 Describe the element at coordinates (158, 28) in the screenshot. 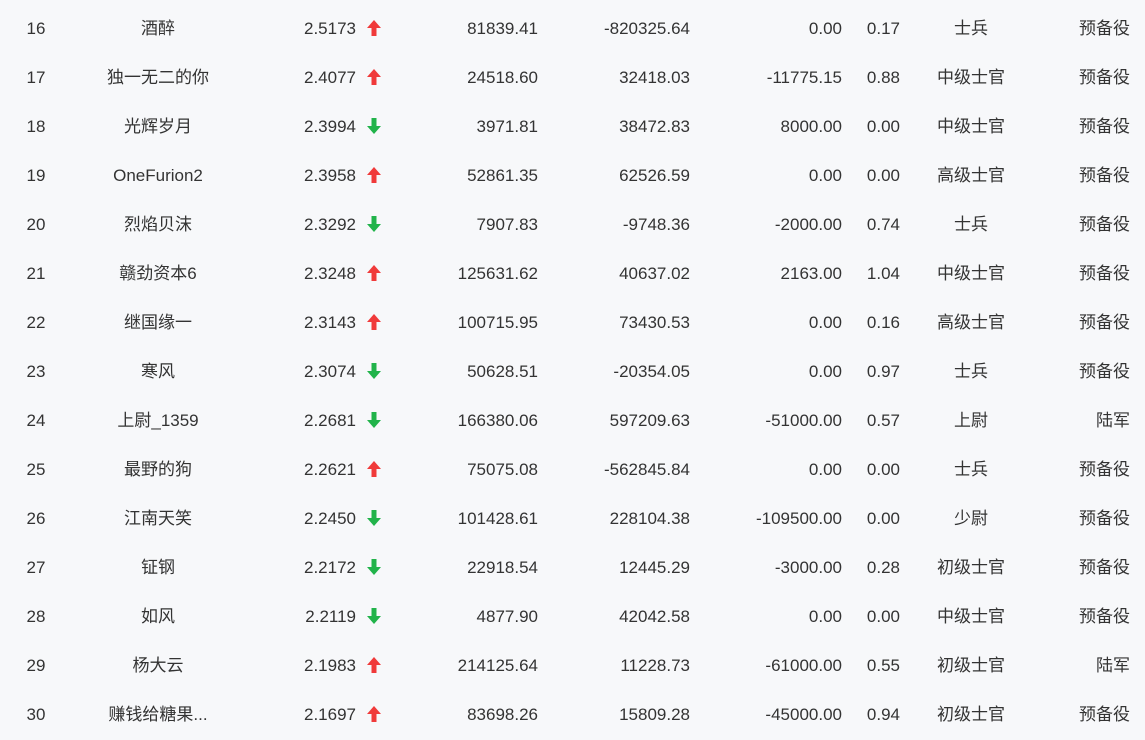

I see `user-name-cell: 酒醉` at that location.